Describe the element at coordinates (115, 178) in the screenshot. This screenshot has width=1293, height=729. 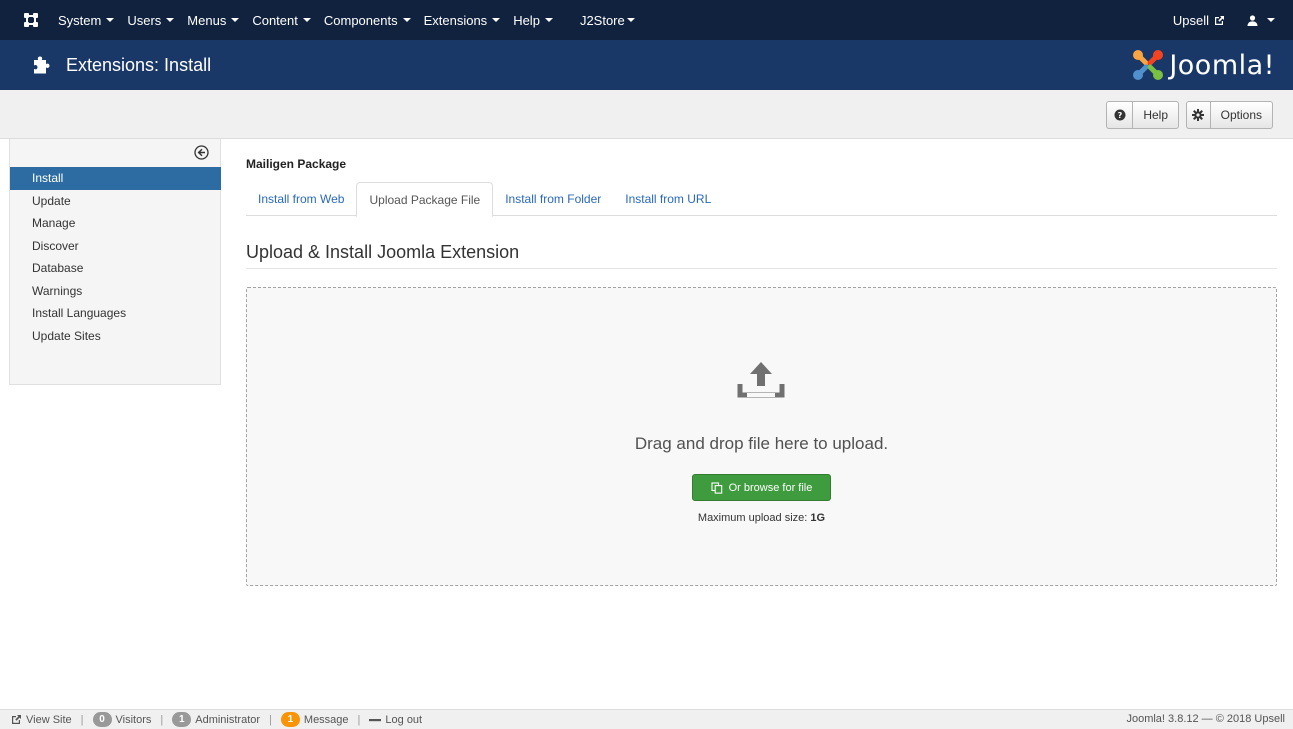
I see `sidebar-item-install: Install` at that location.